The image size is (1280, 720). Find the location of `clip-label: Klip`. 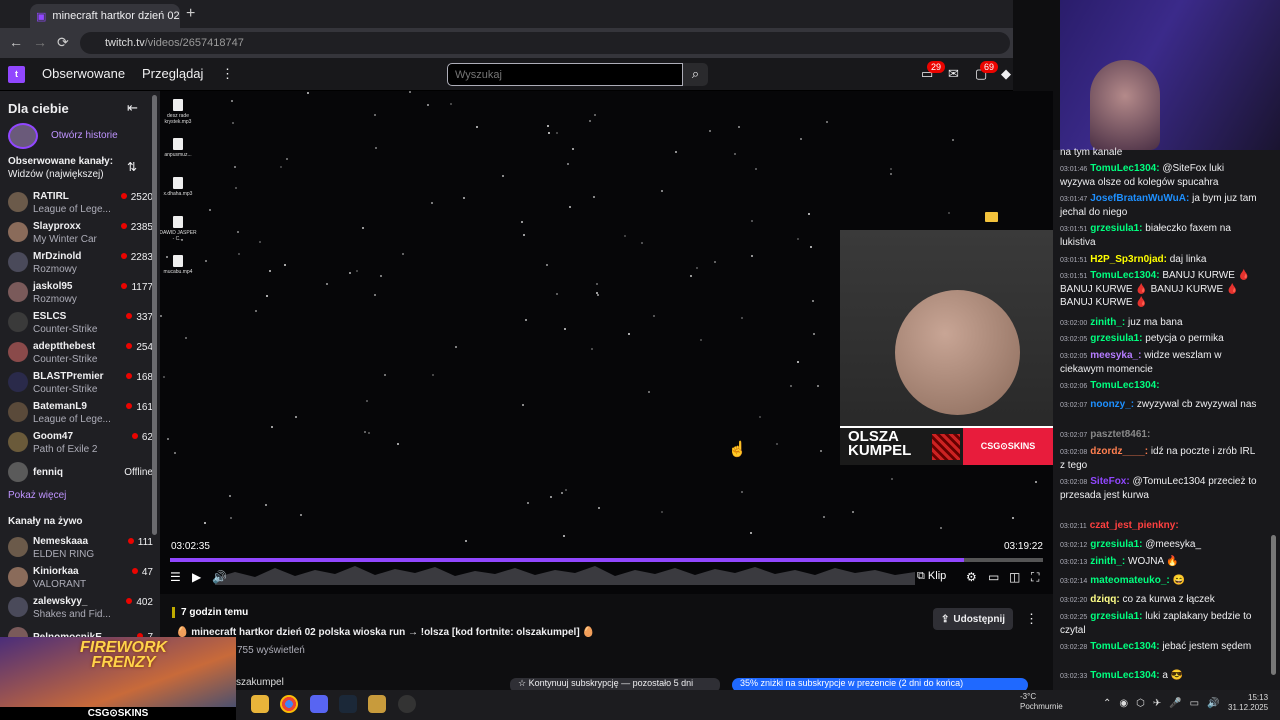

clip-label: Klip is located at coordinates (937, 576).